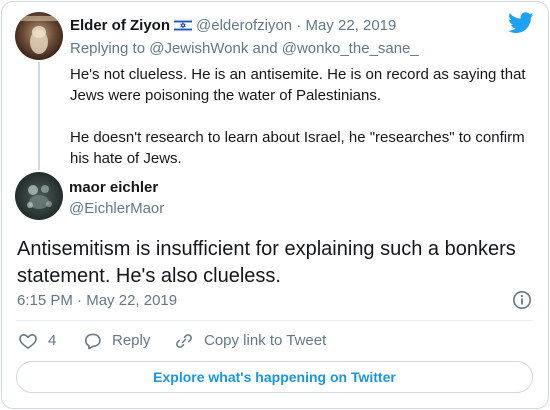 This screenshot has height=410, width=550. Describe the element at coordinates (183, 25) in the screenshot. I see `israel-flag-icon` at that location.